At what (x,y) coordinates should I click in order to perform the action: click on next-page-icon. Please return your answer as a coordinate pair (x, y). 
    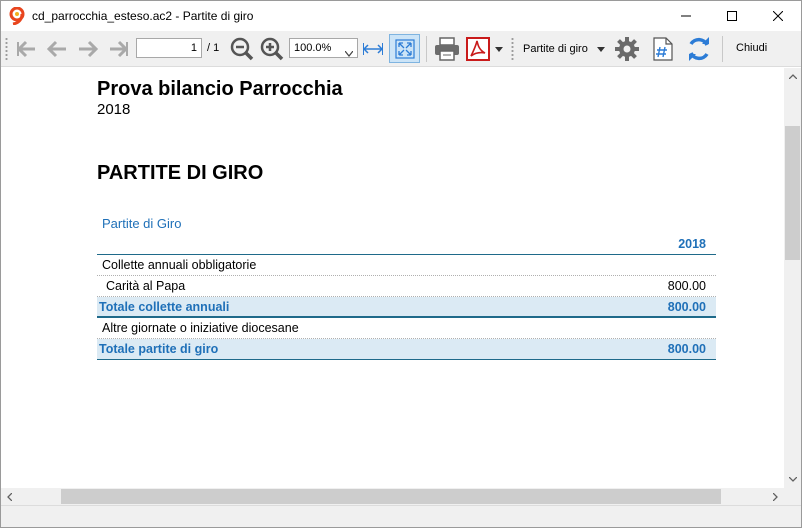
    Looking at the image, I should click on (88, 49).